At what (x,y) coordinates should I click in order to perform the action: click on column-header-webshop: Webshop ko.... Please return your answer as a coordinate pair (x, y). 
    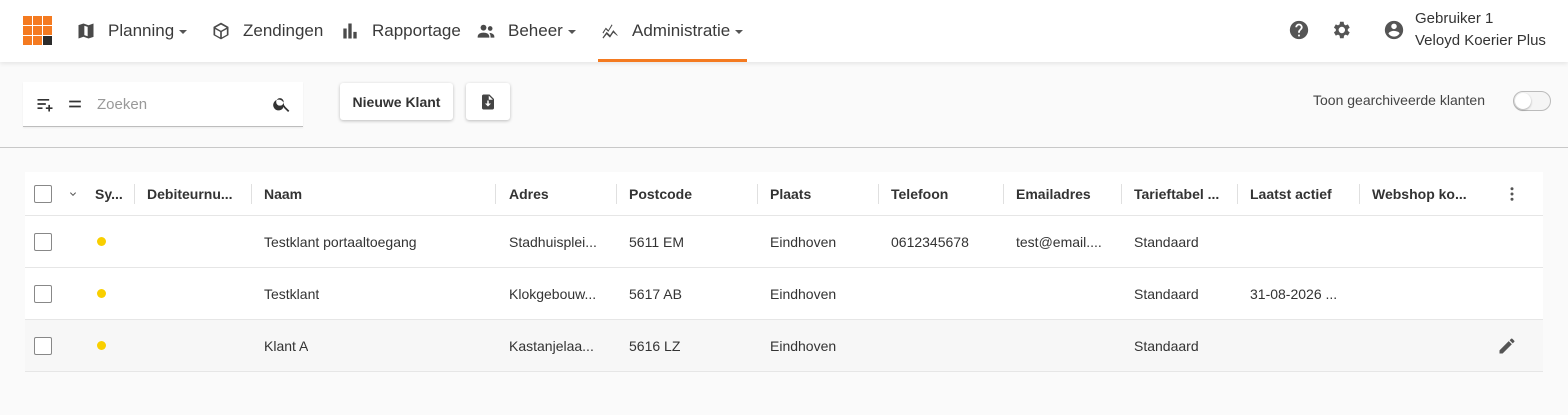
    Looking at the image, I should click on (1422, 193).